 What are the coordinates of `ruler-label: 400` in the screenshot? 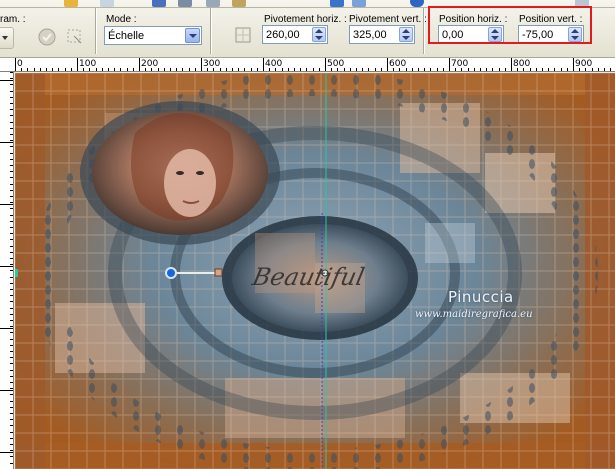 It's located at (274, 64).